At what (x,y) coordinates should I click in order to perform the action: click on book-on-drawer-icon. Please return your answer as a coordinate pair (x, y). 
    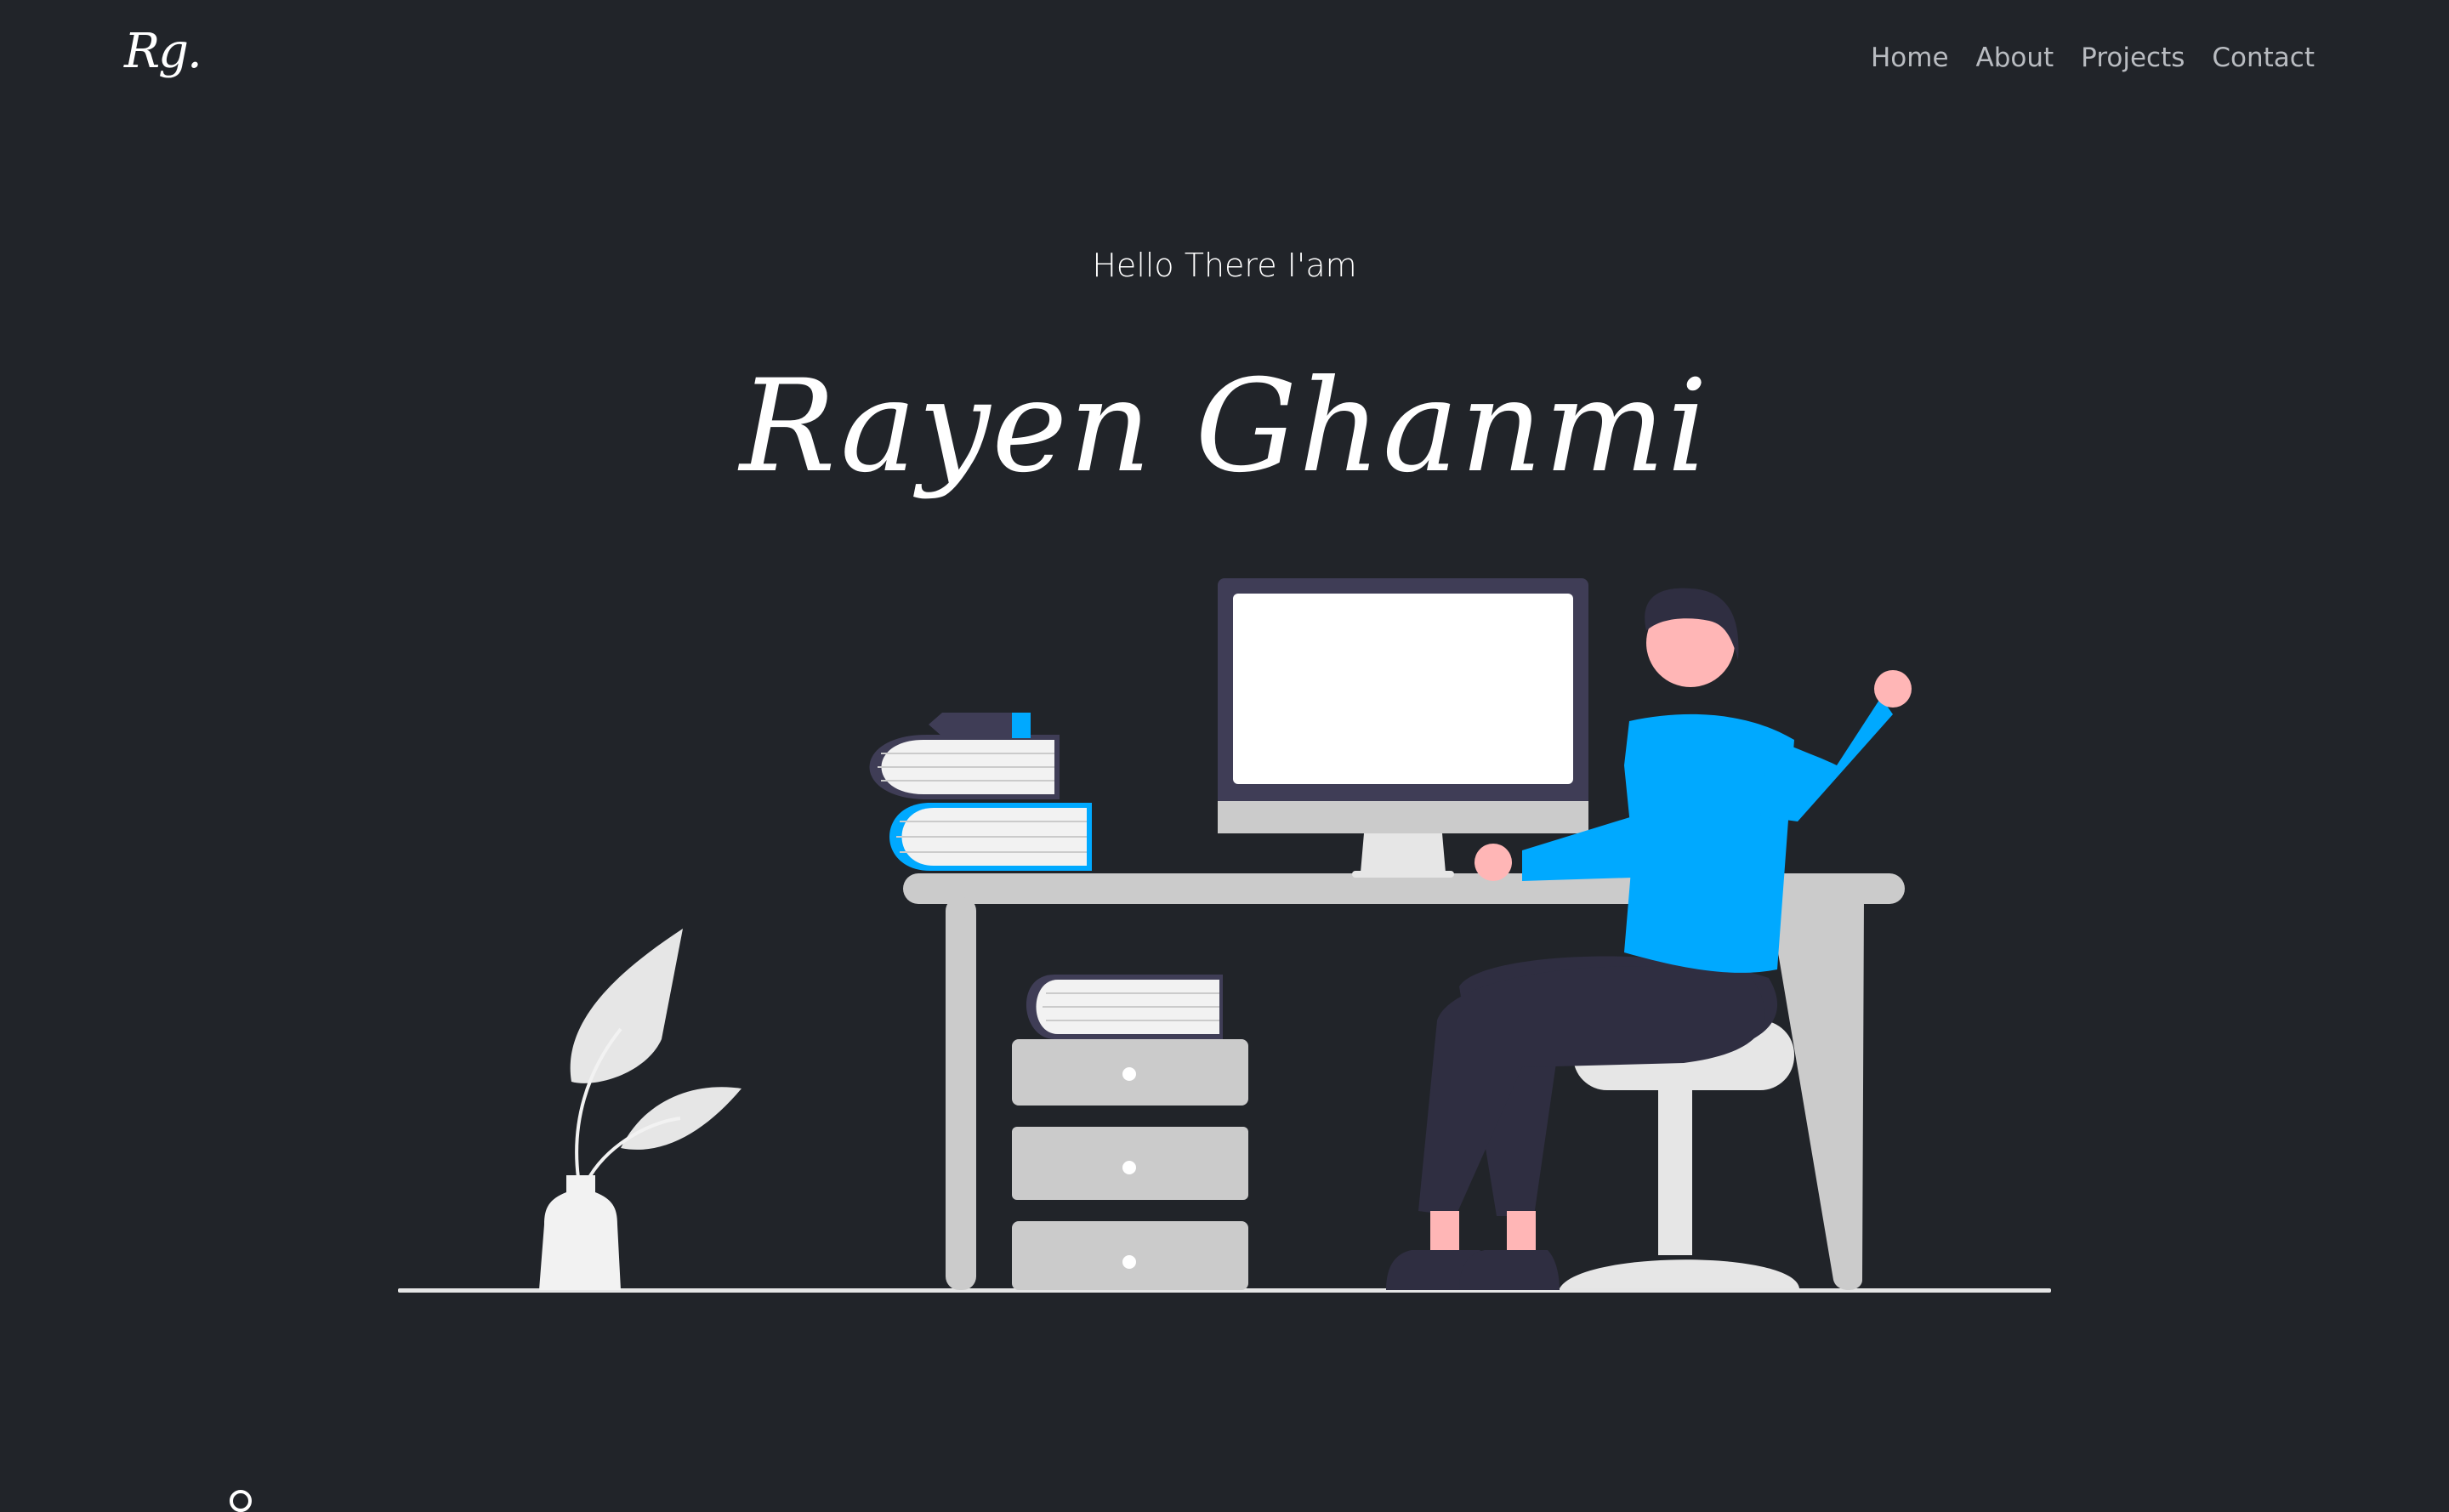
    Looking at the image, I should click on (1124, 1007).